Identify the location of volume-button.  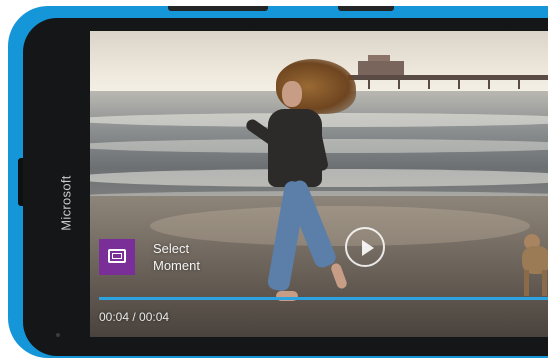
(218, 8).